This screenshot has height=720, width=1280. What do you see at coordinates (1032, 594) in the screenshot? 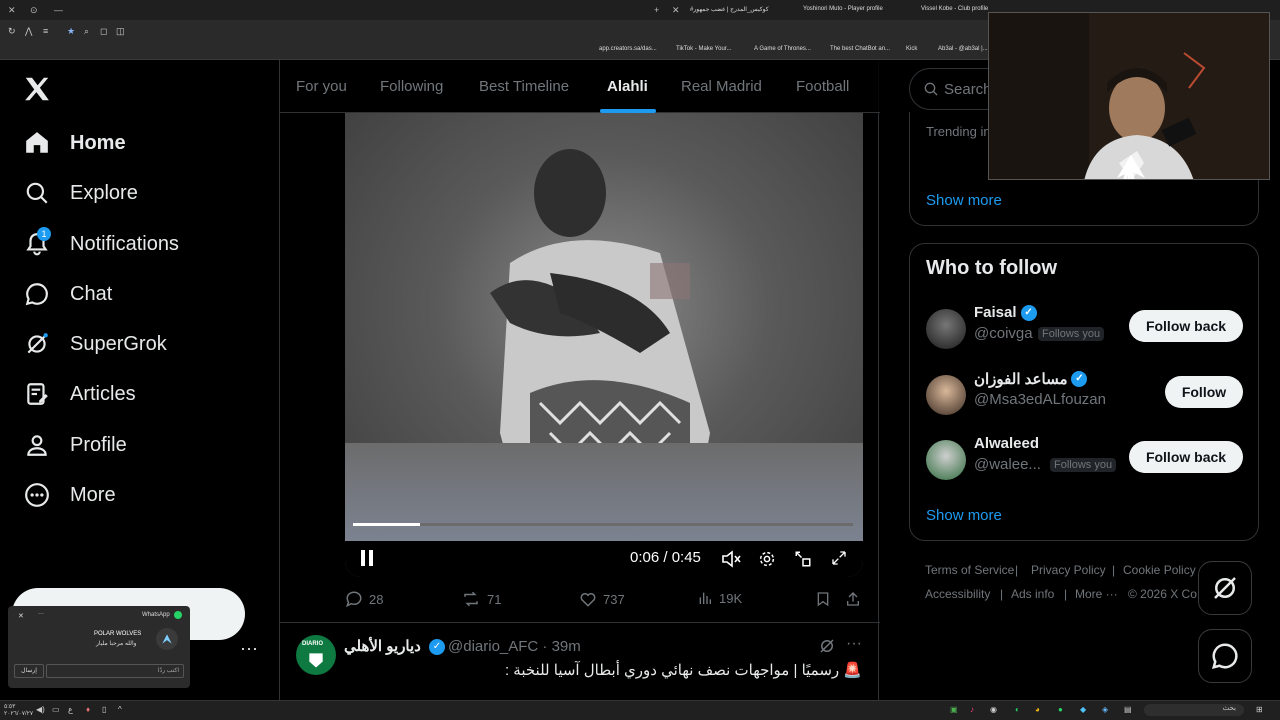
I see `footer-link: Ads info` at bounding box center [1032, 594].